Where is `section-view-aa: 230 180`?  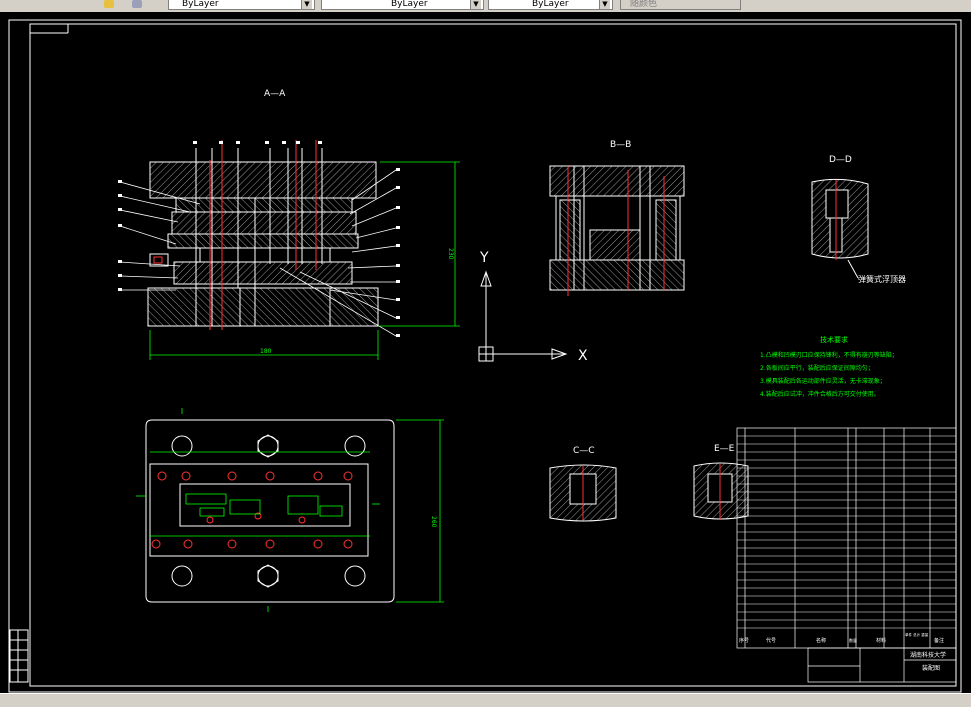 section-view-aa: 230 180 is located at coordinates (289, 250).